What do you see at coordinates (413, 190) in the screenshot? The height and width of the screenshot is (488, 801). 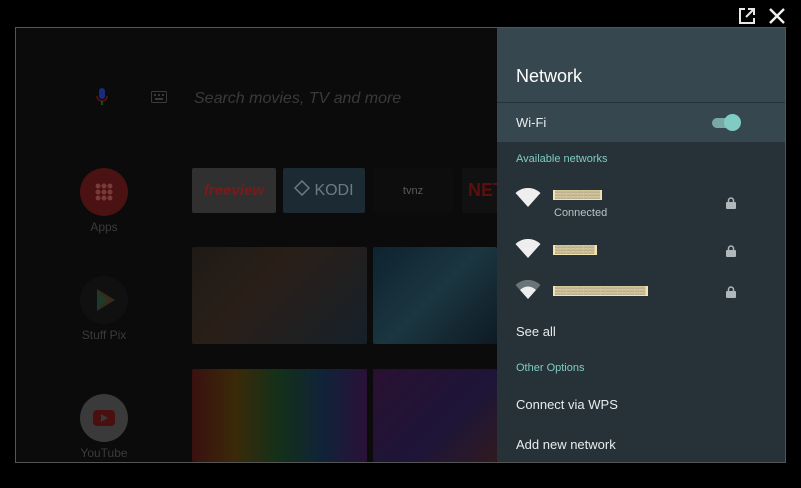 I see `tile-tvnz: tvnz` at bounding box center [413, 190].